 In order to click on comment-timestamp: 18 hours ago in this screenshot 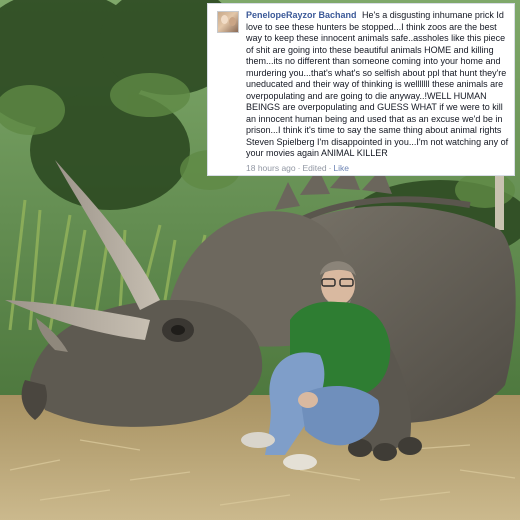, I will do `click(271, 168)`.